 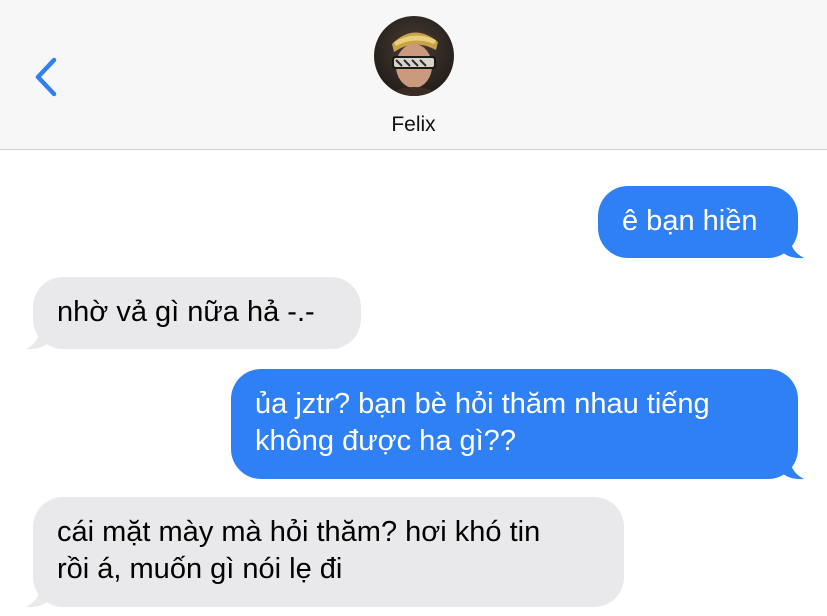 I want to click on contact-avatar, so click(x=414, y=56).